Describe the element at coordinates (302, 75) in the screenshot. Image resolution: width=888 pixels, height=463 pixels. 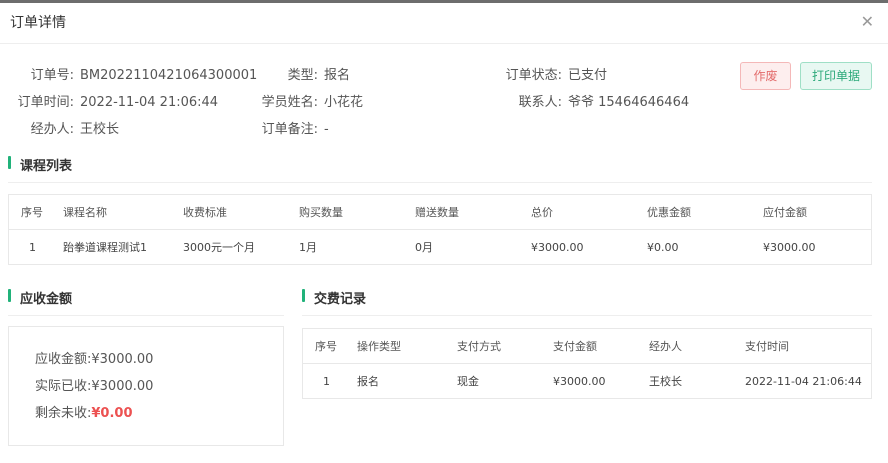
I see `type-label: 类型:` at that location.